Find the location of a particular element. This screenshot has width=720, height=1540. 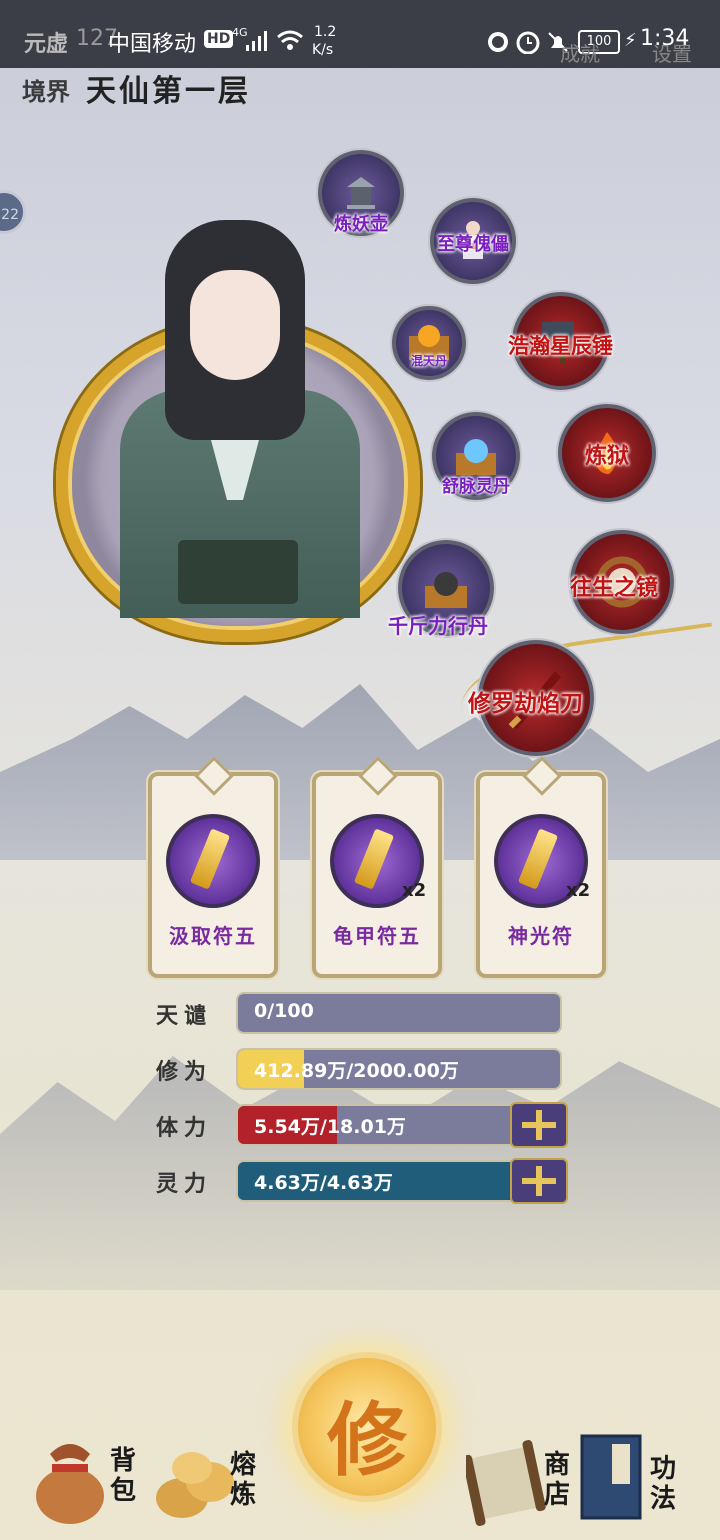

skill-wangshengzhijing: 往生之镜 is located at coordinates (622, 582).